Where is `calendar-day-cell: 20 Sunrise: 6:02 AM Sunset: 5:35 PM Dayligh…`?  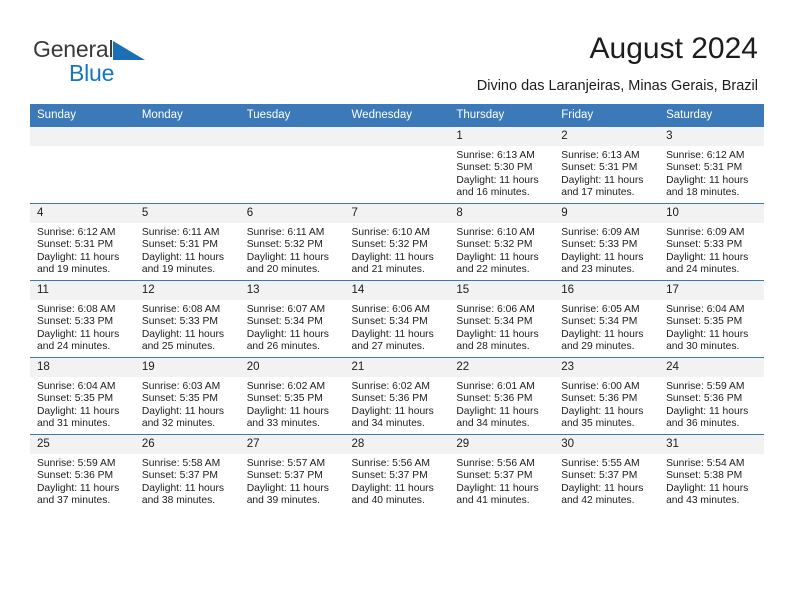
calendar-day-cell: 20 Sunrise: 6:02 AM Sunset: 5:35 PM Dayligh… is located at coordinates (292, 396).